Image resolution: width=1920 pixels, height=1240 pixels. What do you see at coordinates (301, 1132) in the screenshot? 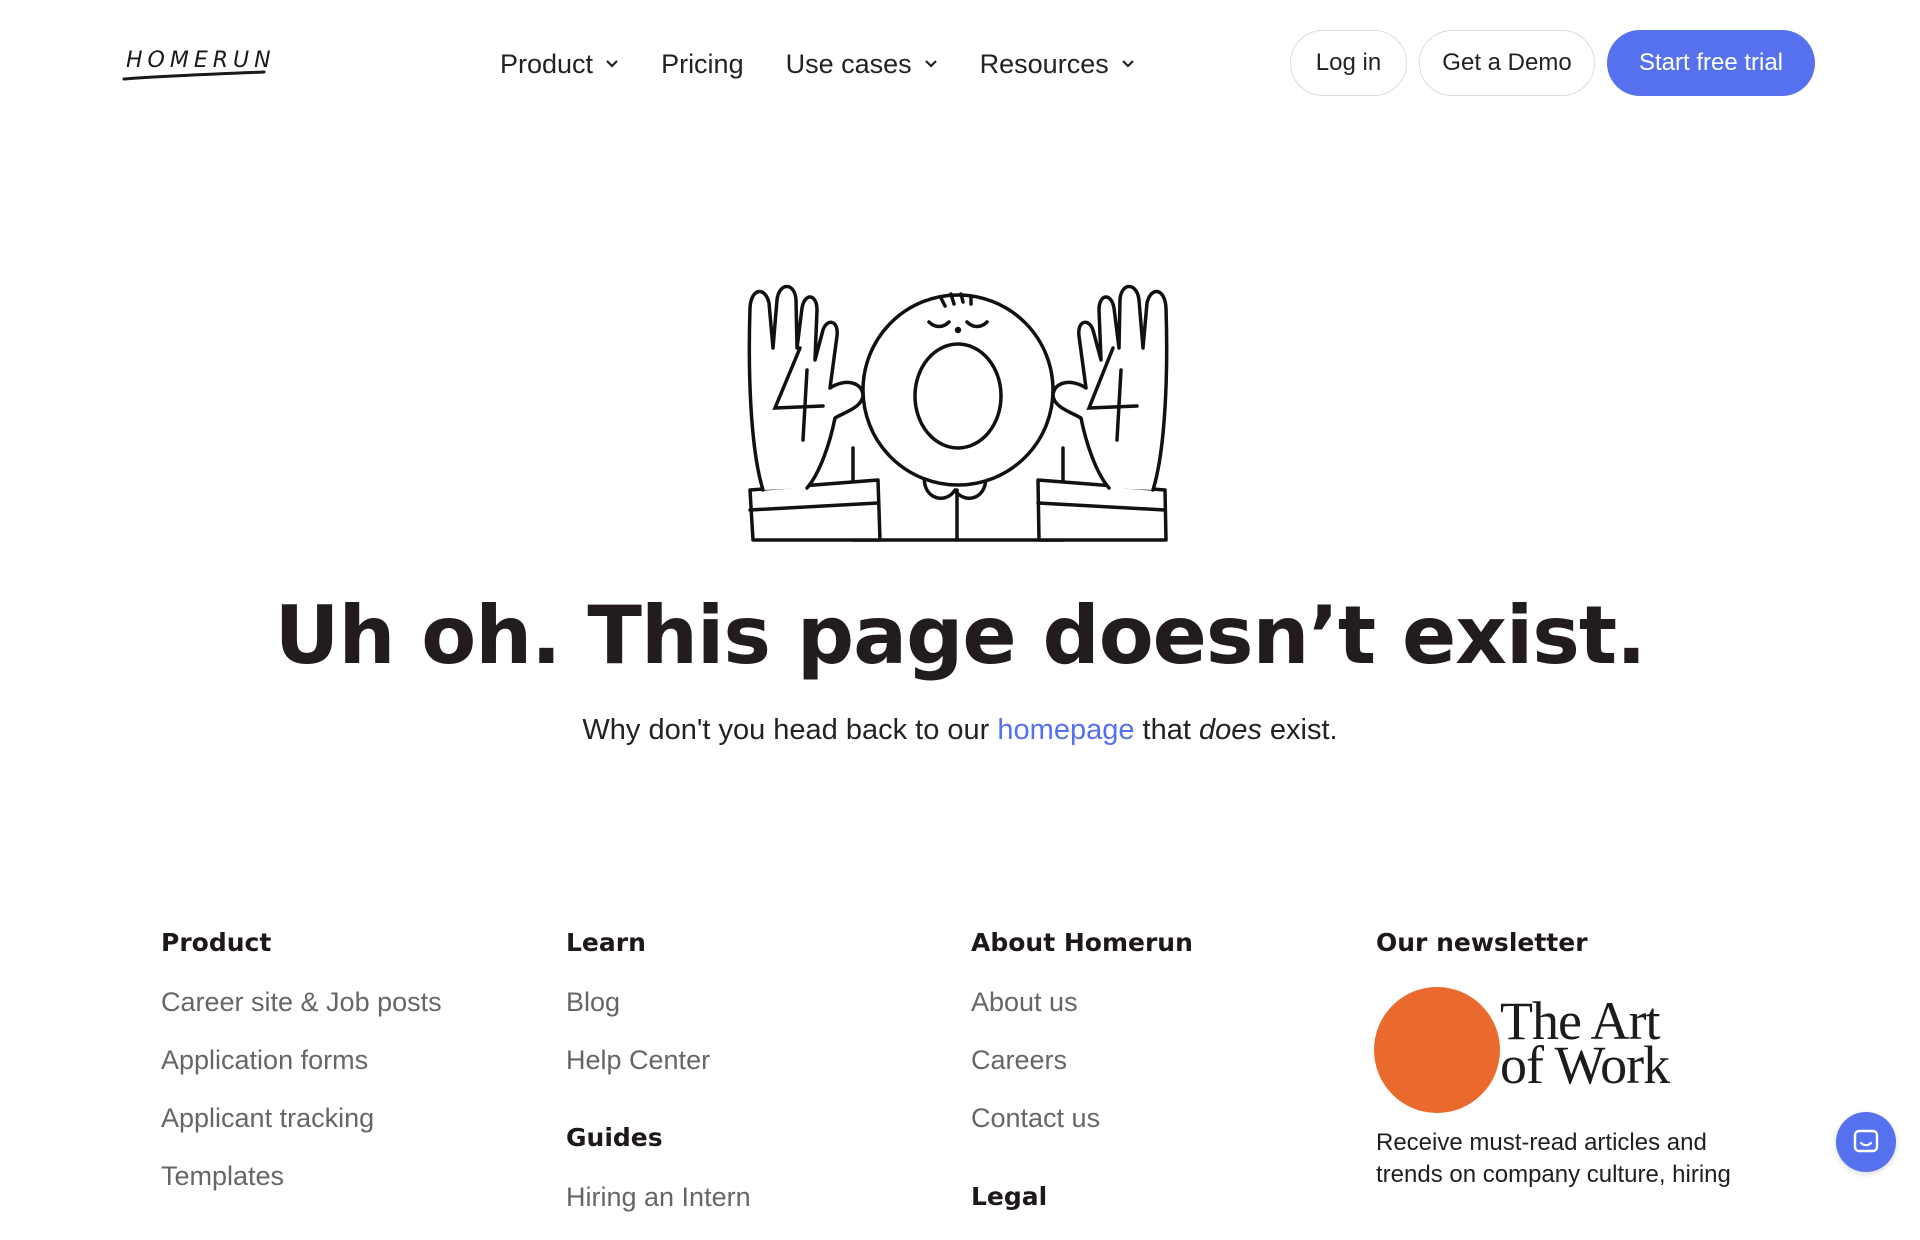
I see `footer-link-applicant-tracking: Applicant tracking` at bounding box center [301, 1132].